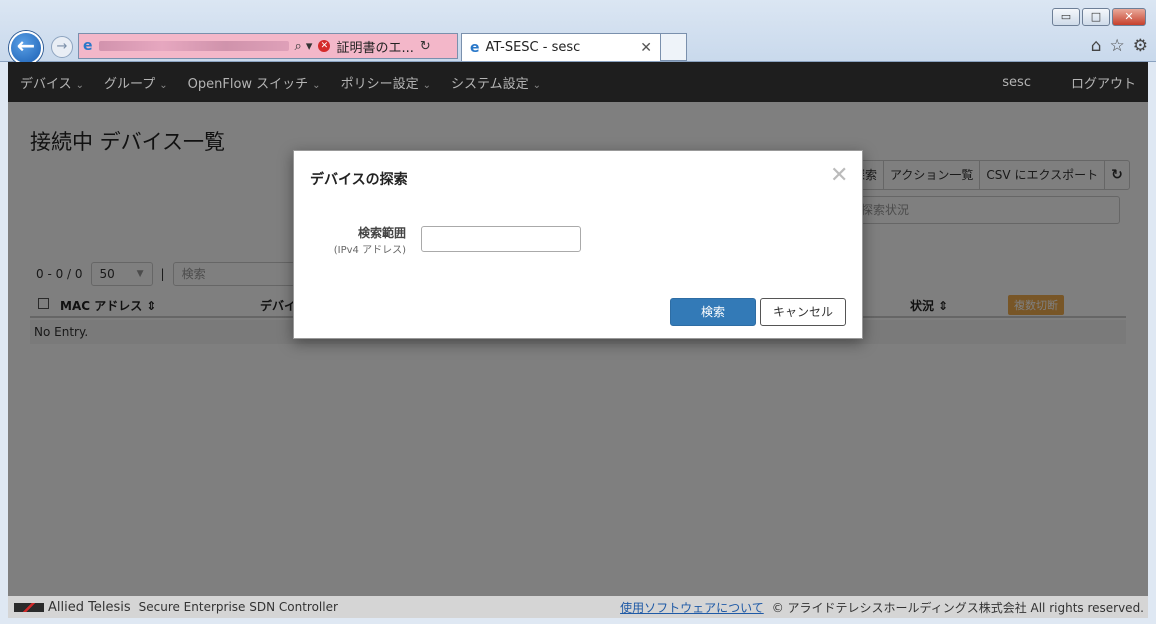 The width and height of the screenshot is (1156, 624). I want to click on software-info-link: 使用ソフトウェアについて, so click(692, 607).